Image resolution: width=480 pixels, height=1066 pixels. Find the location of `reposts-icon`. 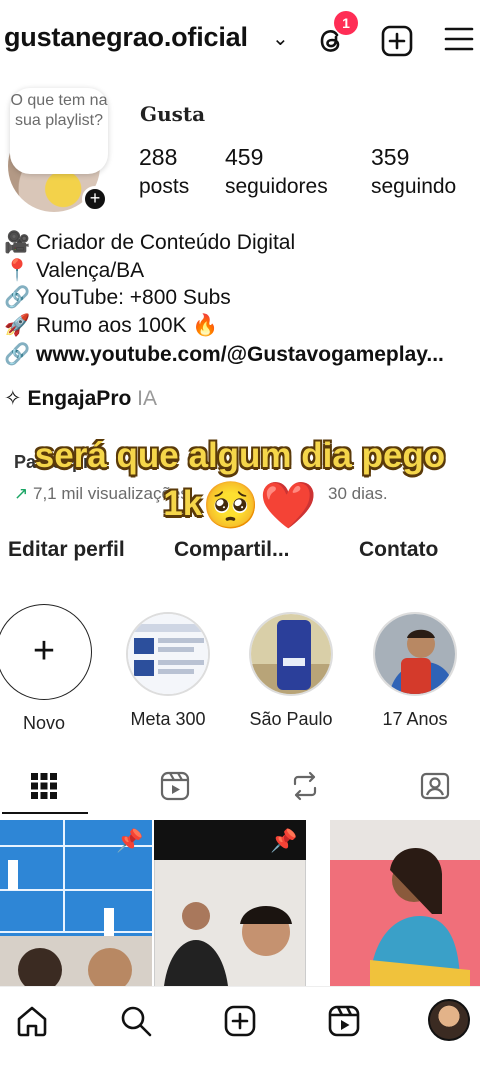

reposts-icon is located at coordinates (305, 786).